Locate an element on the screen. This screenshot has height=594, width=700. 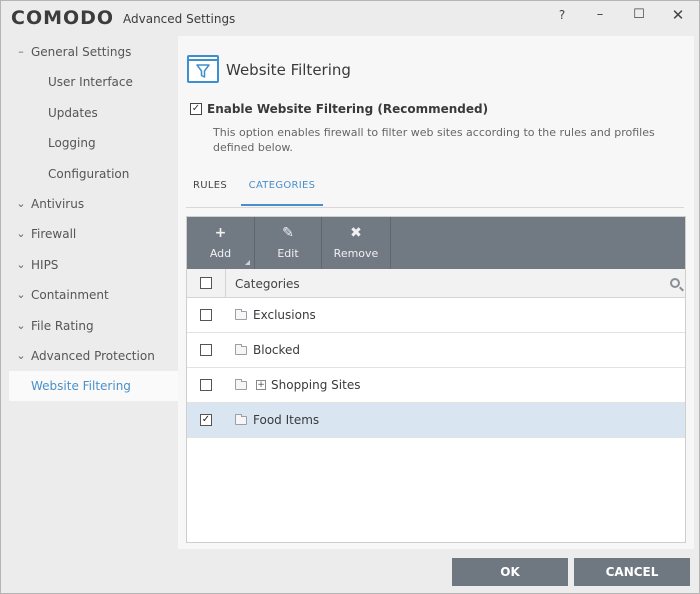
sidebar-item-website-filtering: Website Filtering is located at coordinates (93, 386).